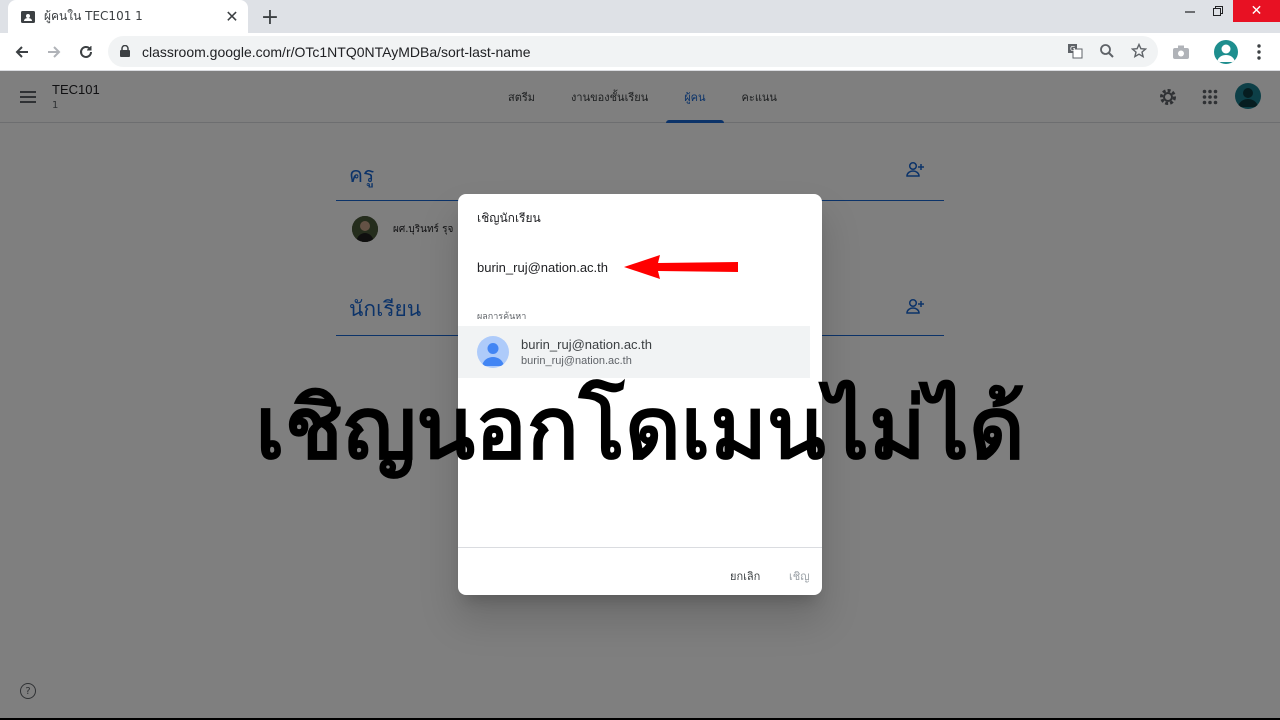  I want to click on arrow-forward-icon, so click(54, 52).